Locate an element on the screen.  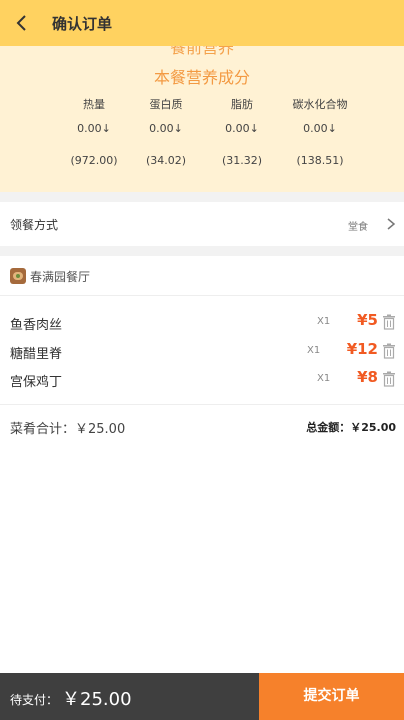
nutrition-total: (31.32) is located at coordinates (242, 160).